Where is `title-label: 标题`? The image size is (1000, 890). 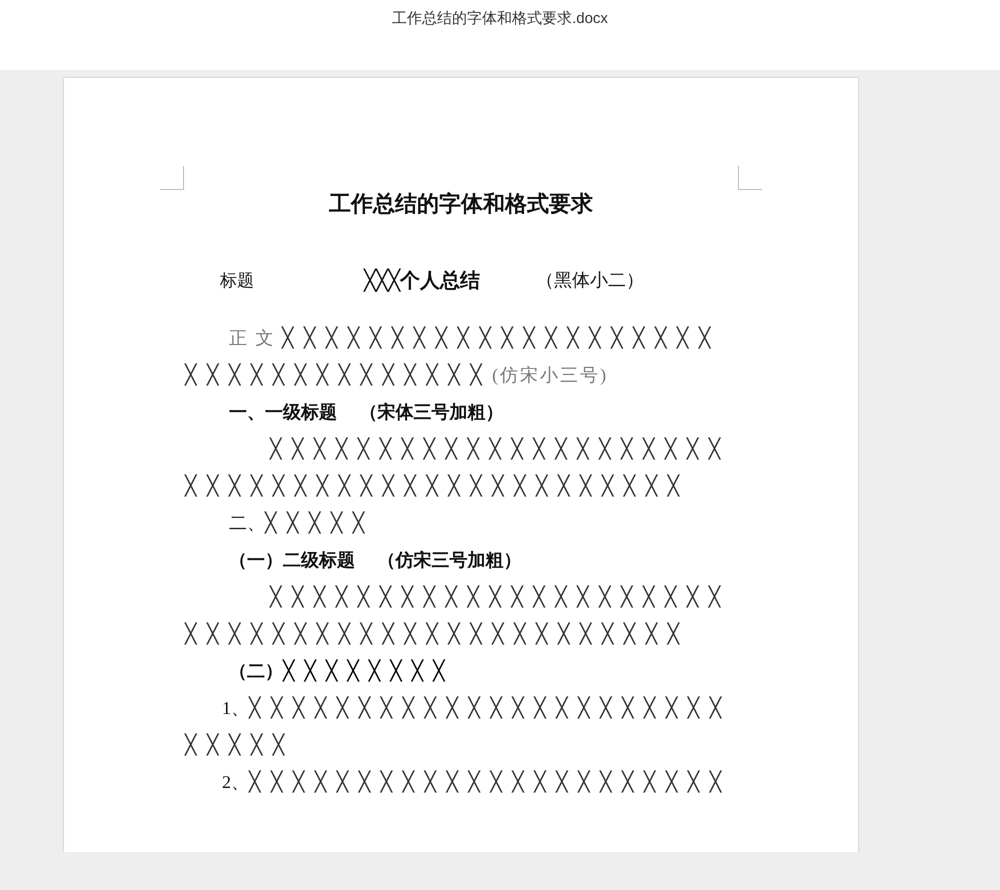 title-label: 标题 is located at coordinates (237, 281).